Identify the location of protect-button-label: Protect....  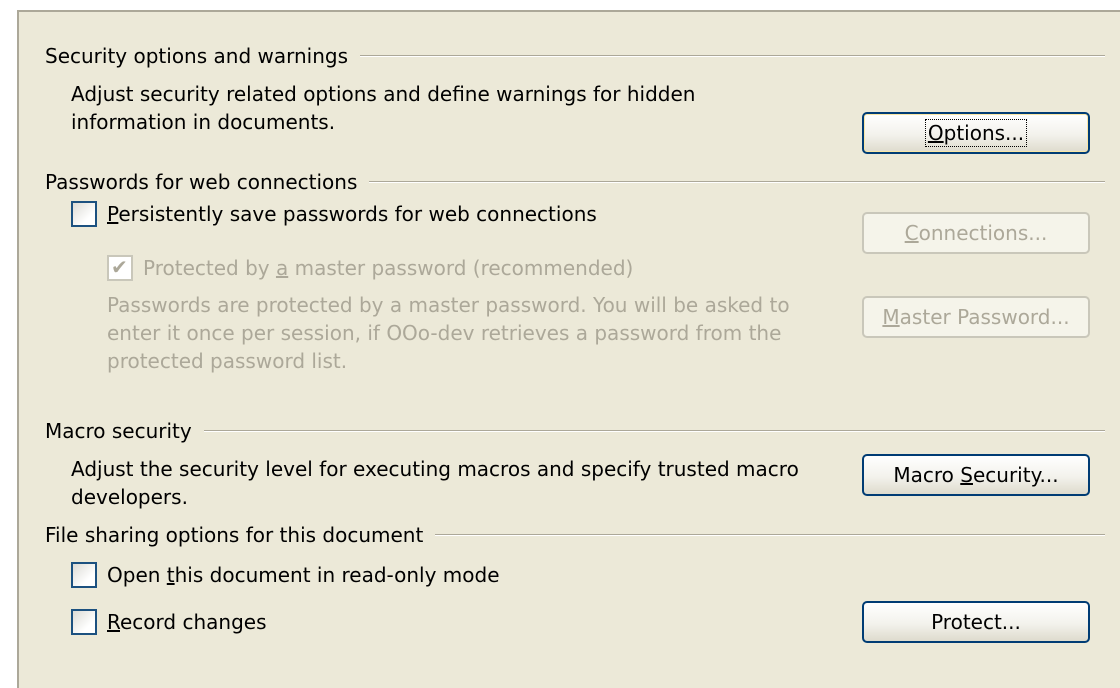
(976, 622).